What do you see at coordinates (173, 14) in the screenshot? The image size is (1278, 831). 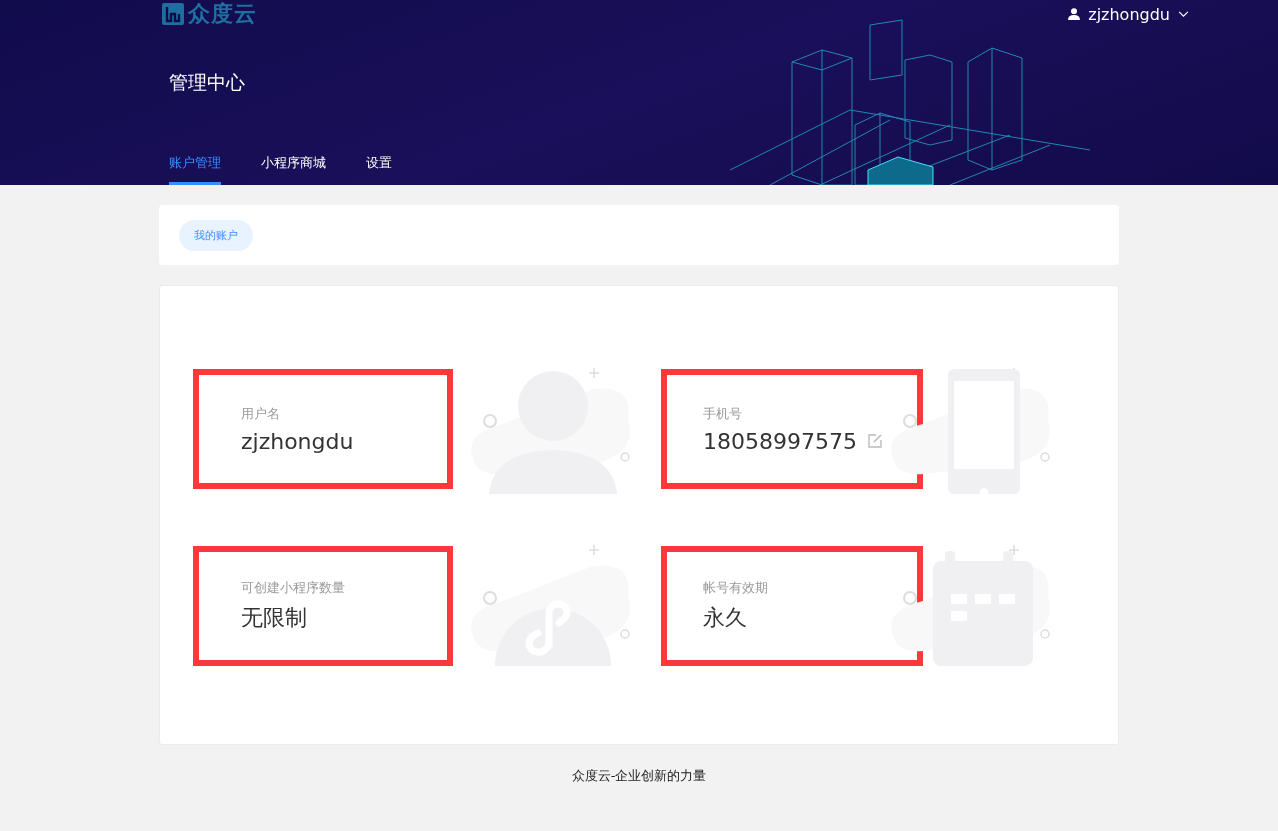 I see `logo-icon` at bounding box center [173, 14].